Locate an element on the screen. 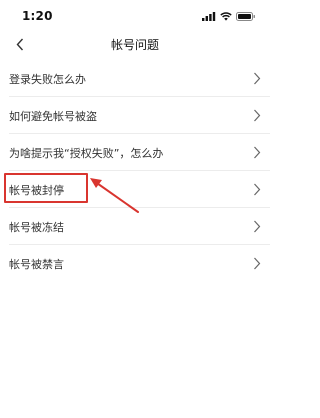 The width and height of the screenshot is (320, 418). list-item-label: 登录失败怎么办 is located at coordinates (47, 79).